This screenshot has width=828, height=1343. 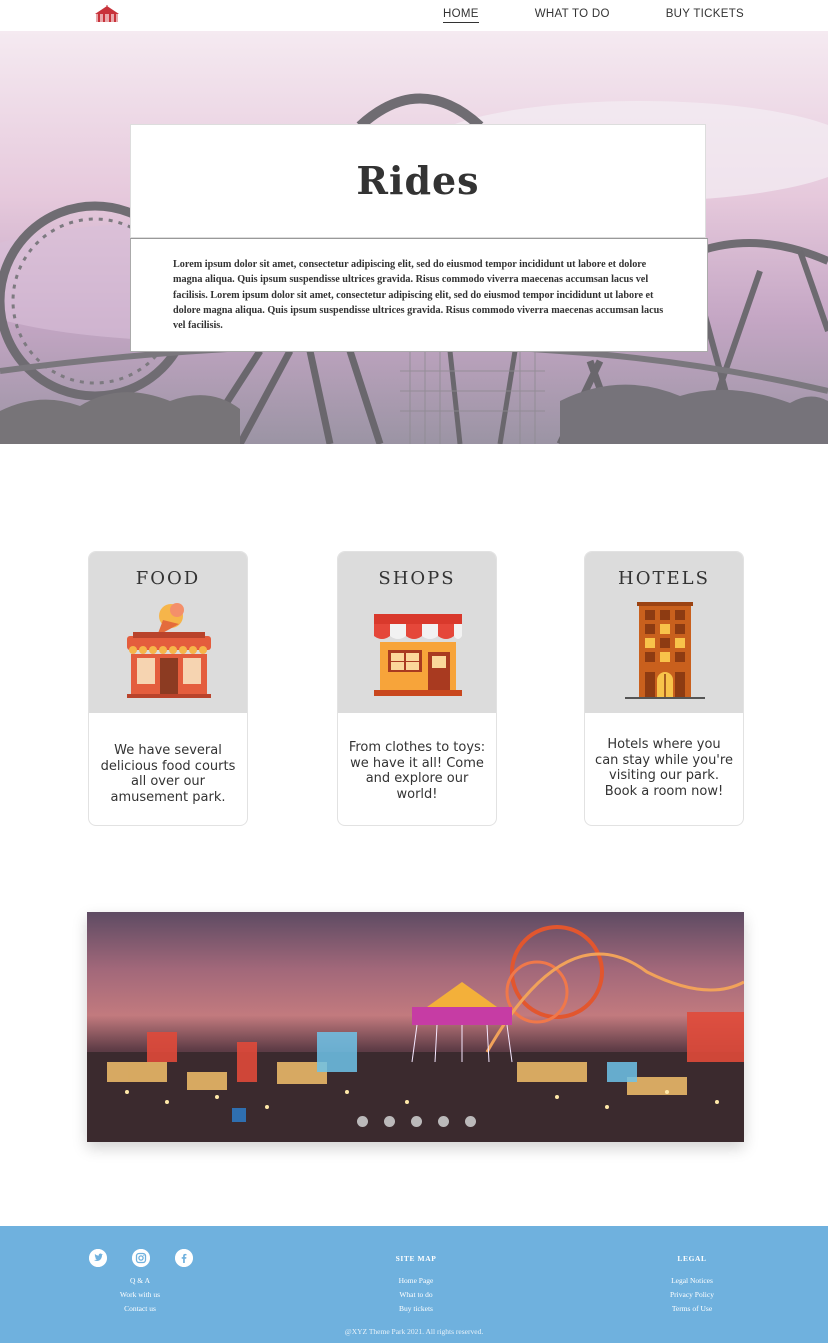 What do you see at coordinates (692, 1295) in the screenshot?
I see `footer-privacy-policy-link: Privacy Policy` at bounding box center [692, 1295].